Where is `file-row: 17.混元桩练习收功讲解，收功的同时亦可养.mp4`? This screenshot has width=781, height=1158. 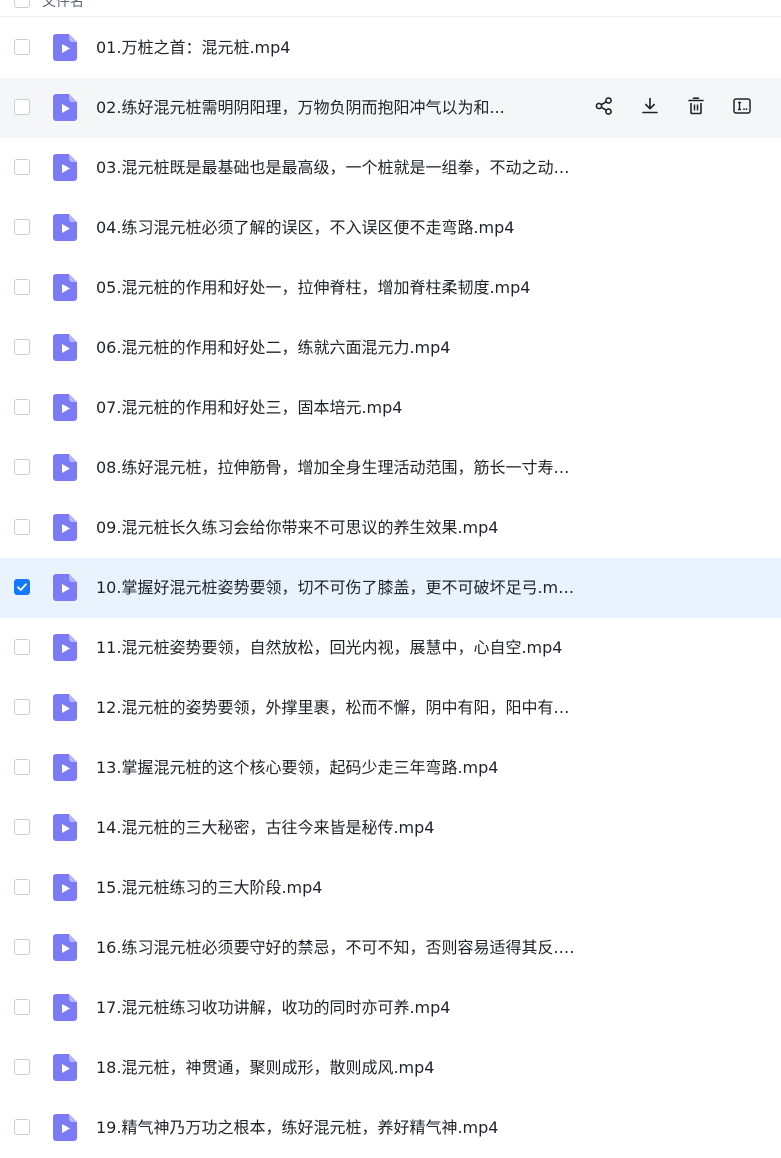 file-row: 17.混元桩练习收功讲解，收功的同时亦可养.mp4 is located at coordinates (390, 1008).